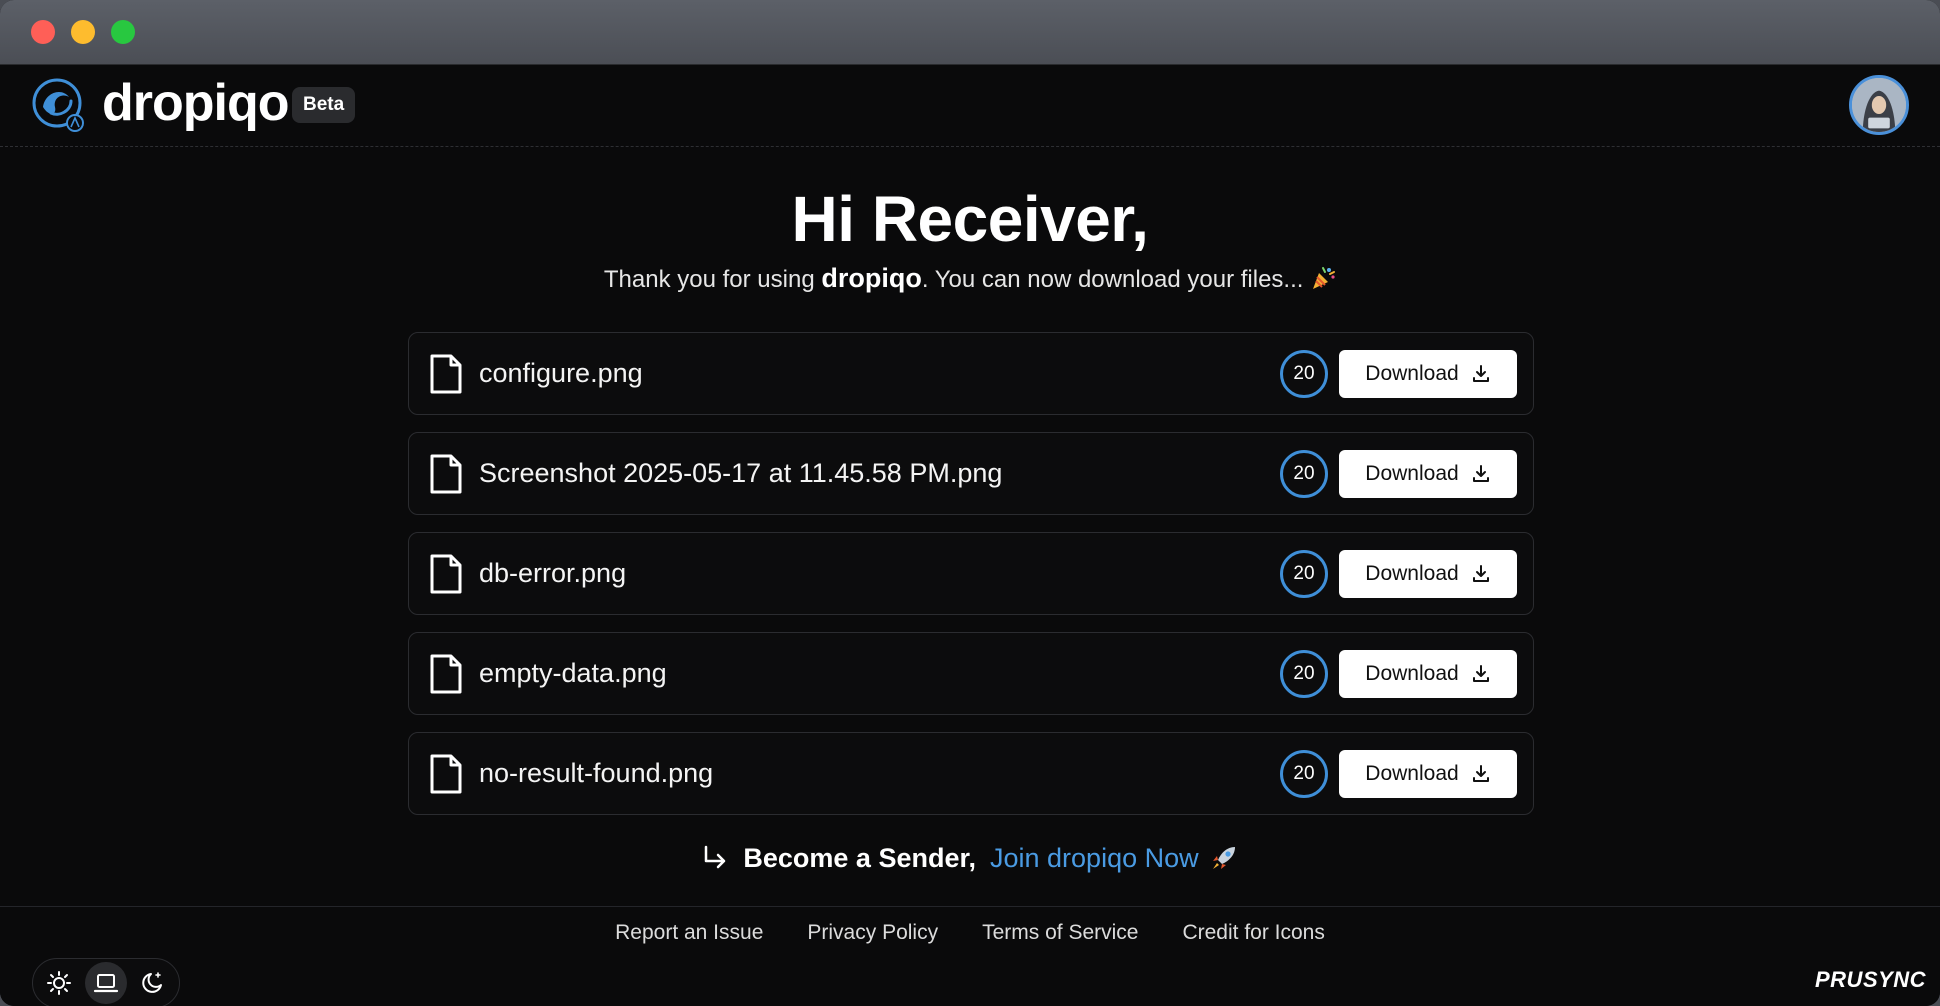 The height and width of the screenshot is (1006, 1940). I want to click on credit-for-icons-link: Credit for Icons, so click(1253, 933).